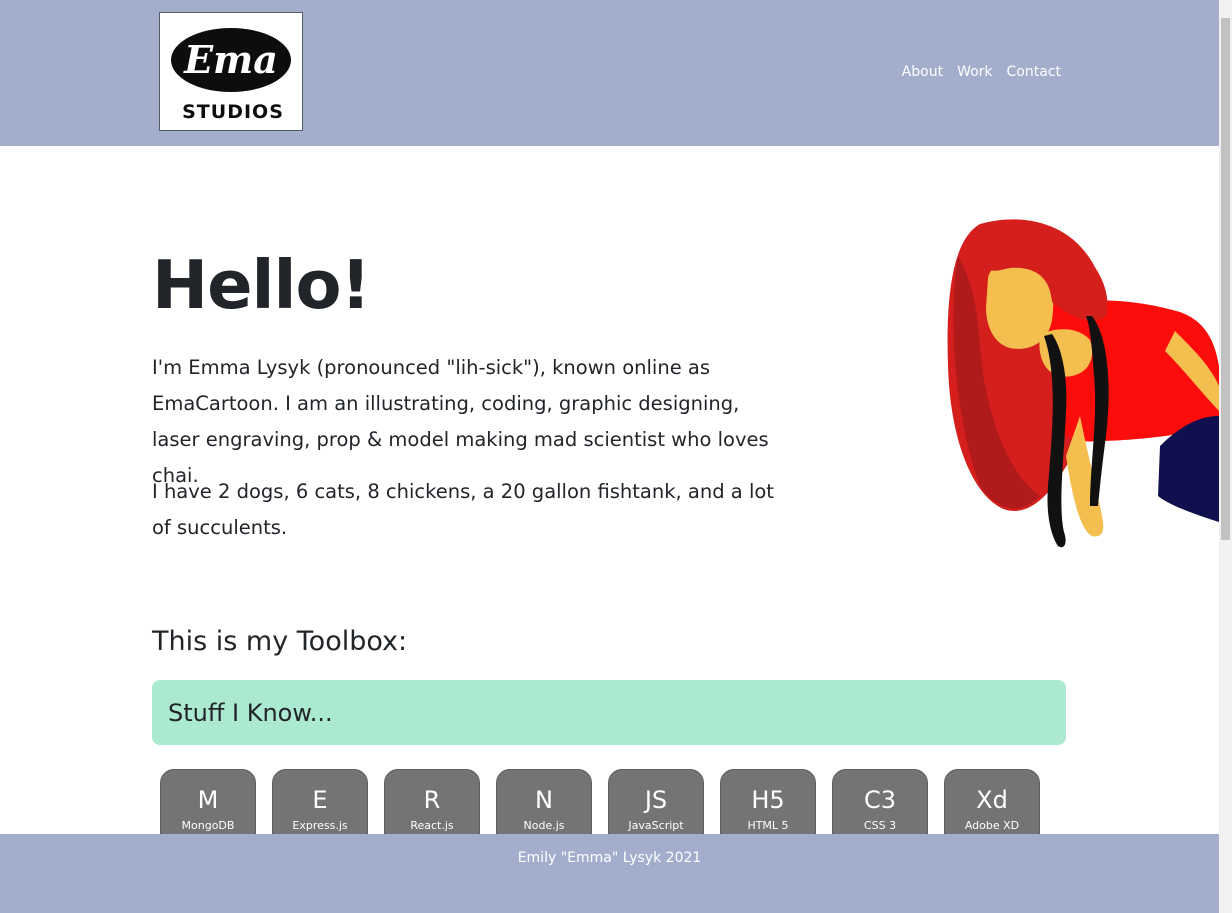 This screenshot has height=913, width=1232. What do you see at coordinates (1034, 72) in the screenshot?
I see `nav-link-contact: Contact` at bounding box center [1034, 72].